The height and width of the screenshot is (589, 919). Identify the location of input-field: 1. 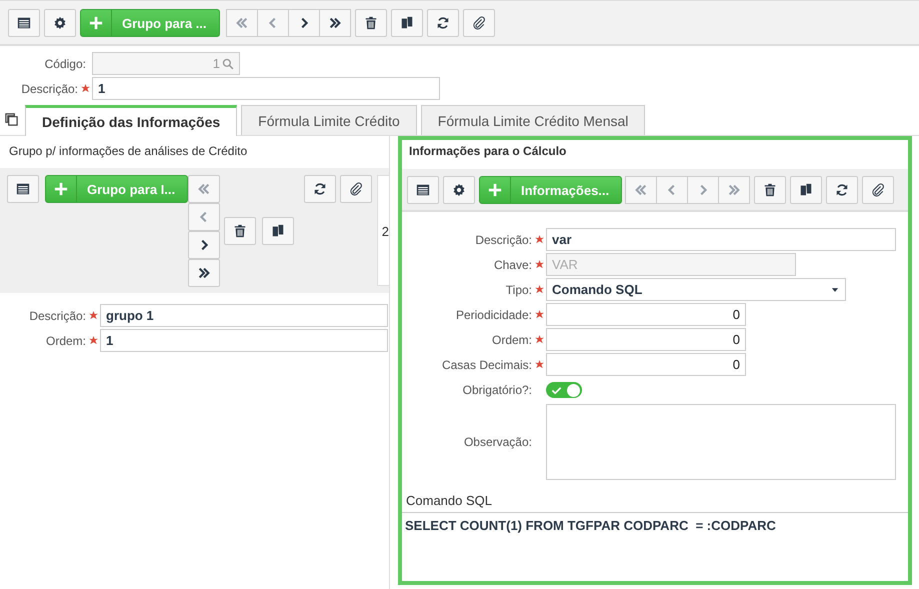
(244, 340).